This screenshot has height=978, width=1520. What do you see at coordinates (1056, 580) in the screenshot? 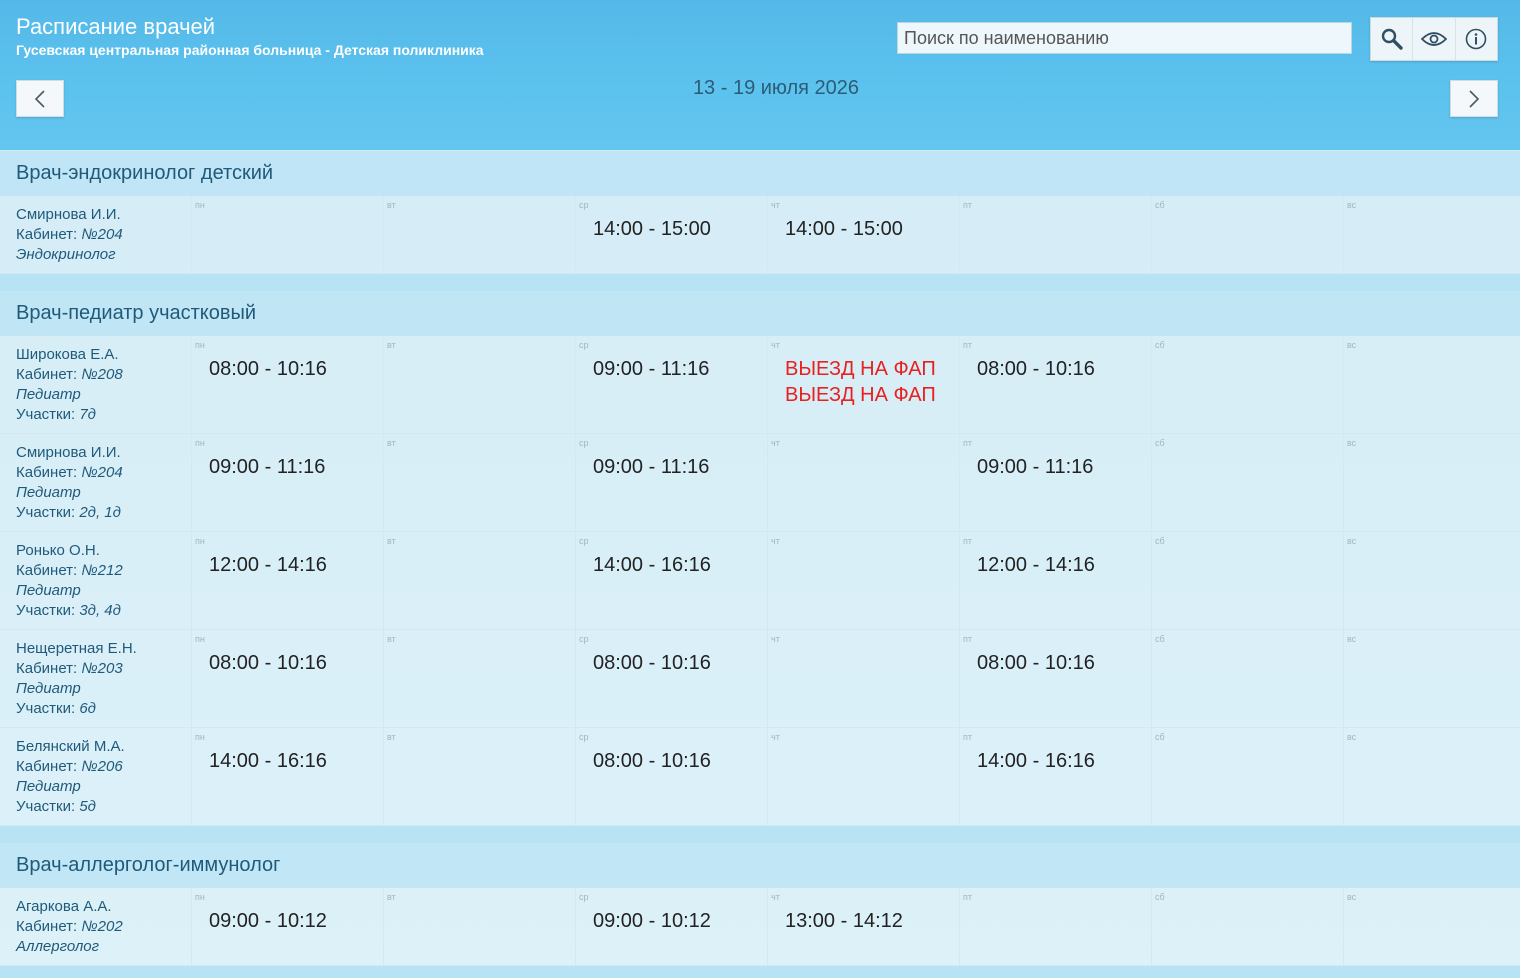
I see `day-cell-пт: пт 12:00 - 14:16` at bounding box center [1056, 580].